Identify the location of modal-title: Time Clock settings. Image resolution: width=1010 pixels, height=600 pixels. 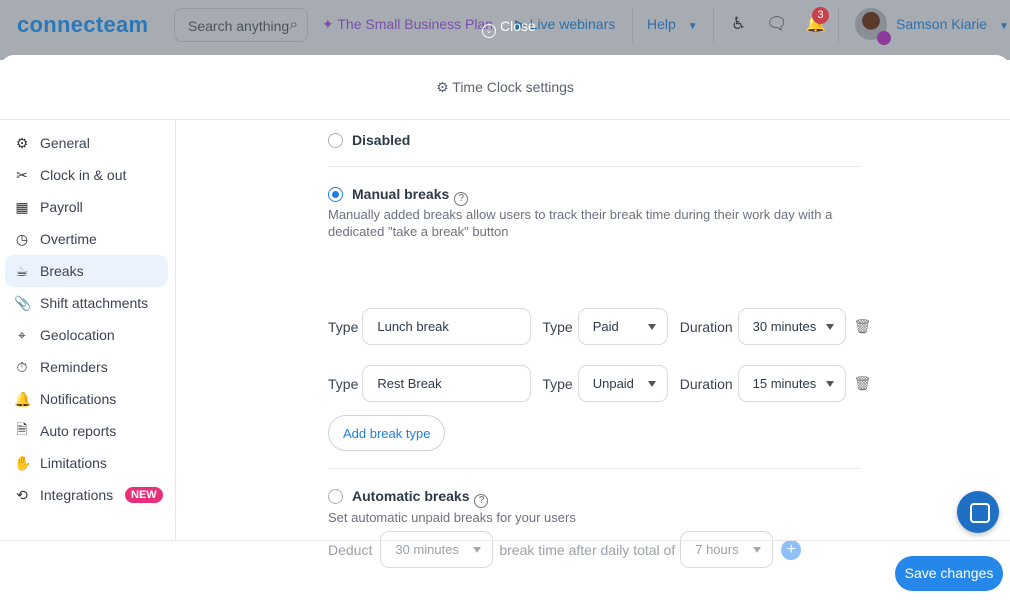
(513, 87).